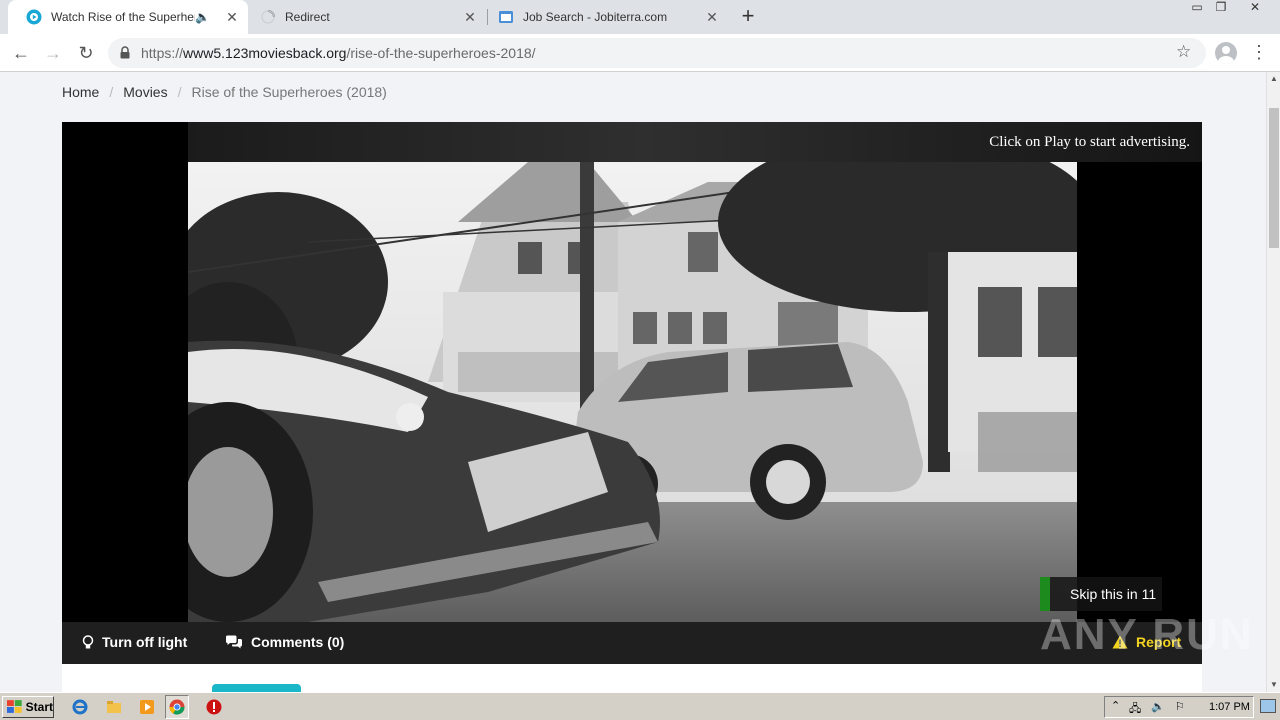 This screenshot has width=1280, height=720. I want to click on breadcrumb-current: Rise of the Superheroes (2018), so click(289, 92).